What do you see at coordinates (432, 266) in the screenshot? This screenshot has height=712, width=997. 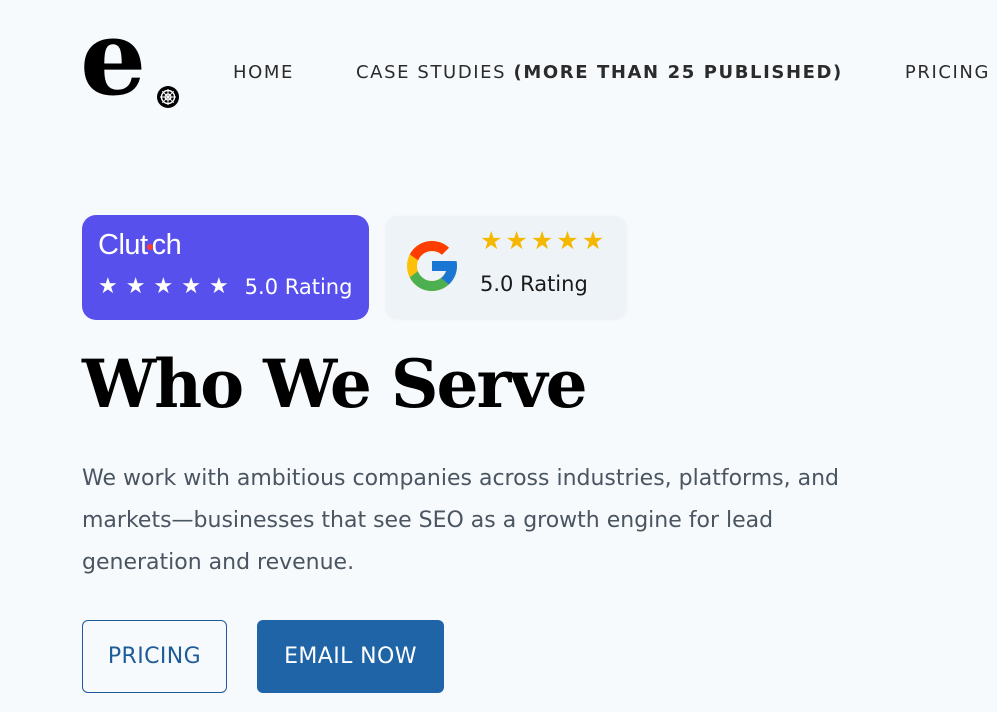 I see `google-g-icon` at bounding box center [432, 266].